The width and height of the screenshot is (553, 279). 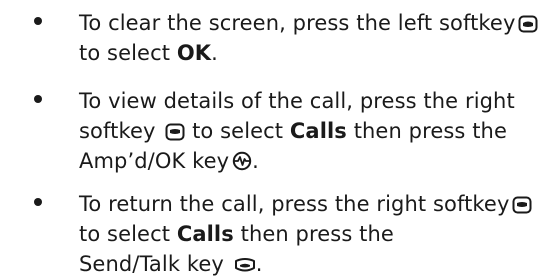 I want to click on left-softkey-icon, so click(x=528, y=24).